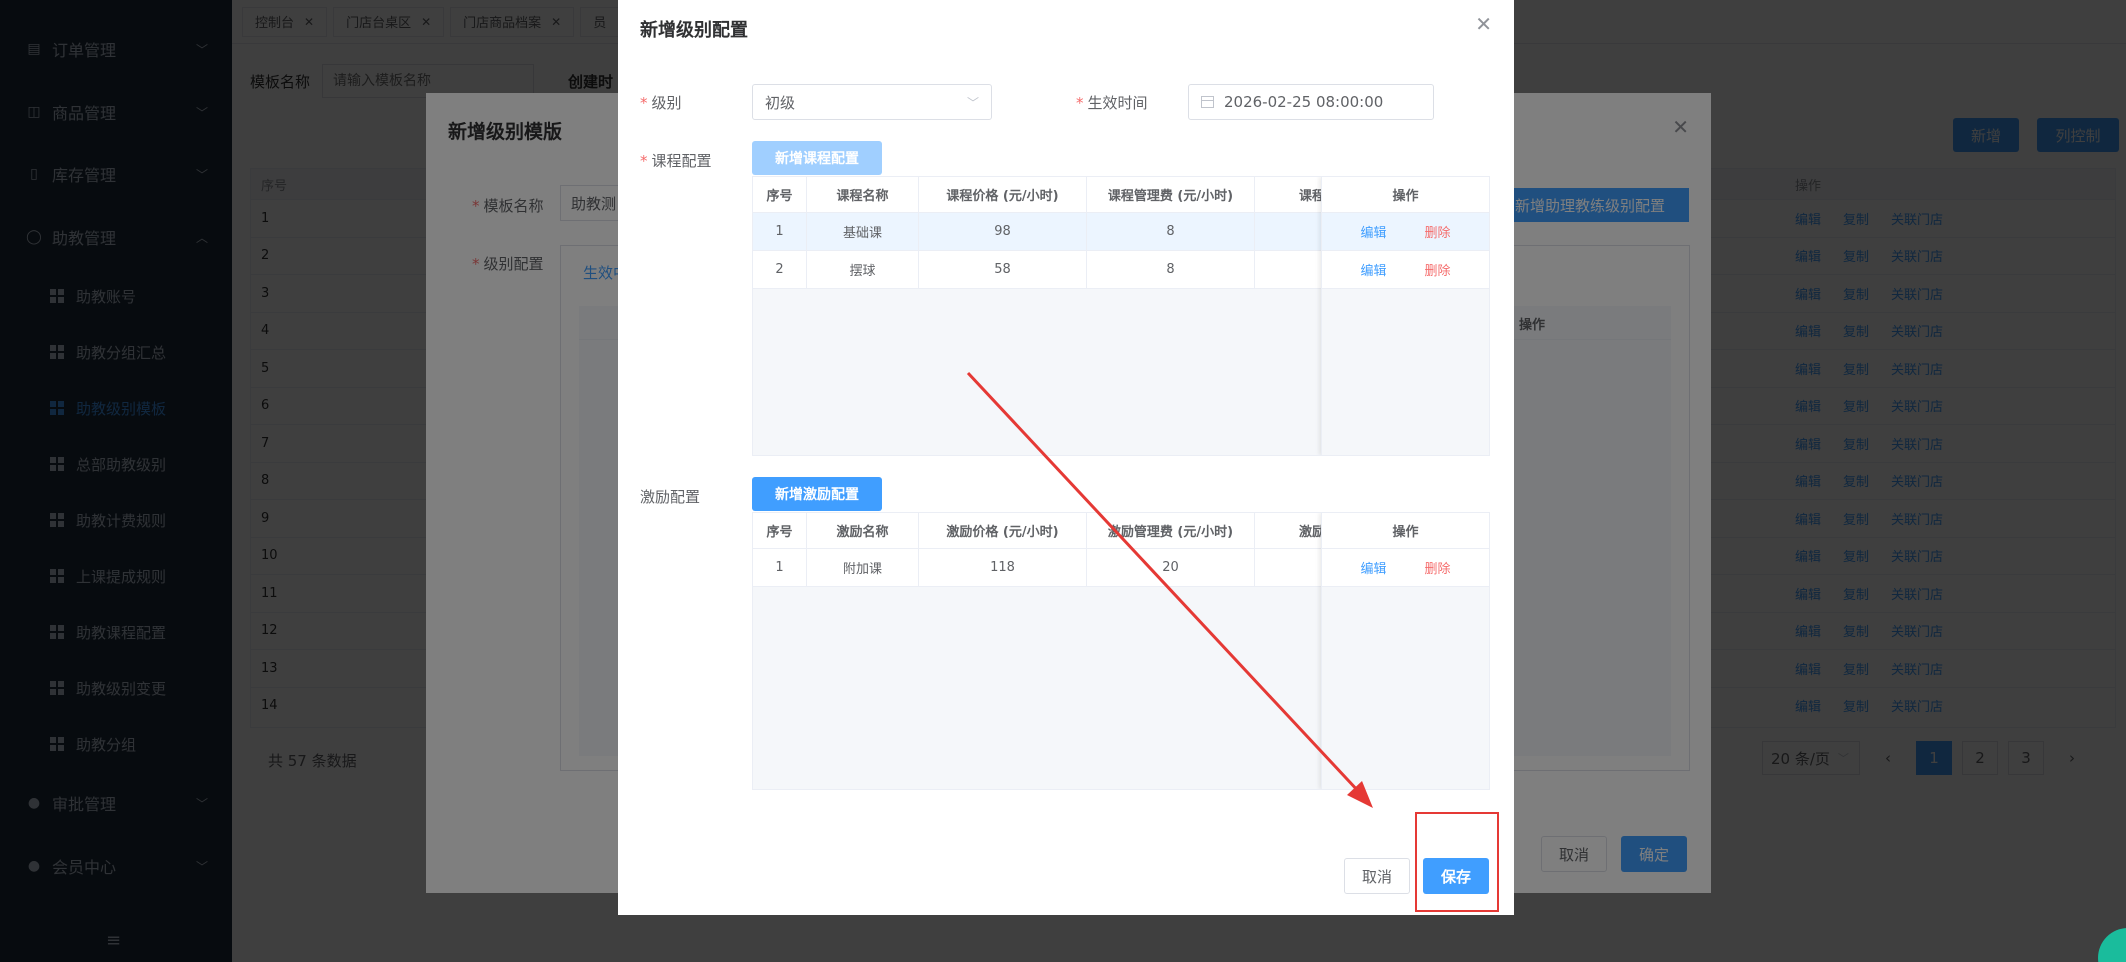  I want to click on chevron-down-icon: ﹀, so click(972, 102).